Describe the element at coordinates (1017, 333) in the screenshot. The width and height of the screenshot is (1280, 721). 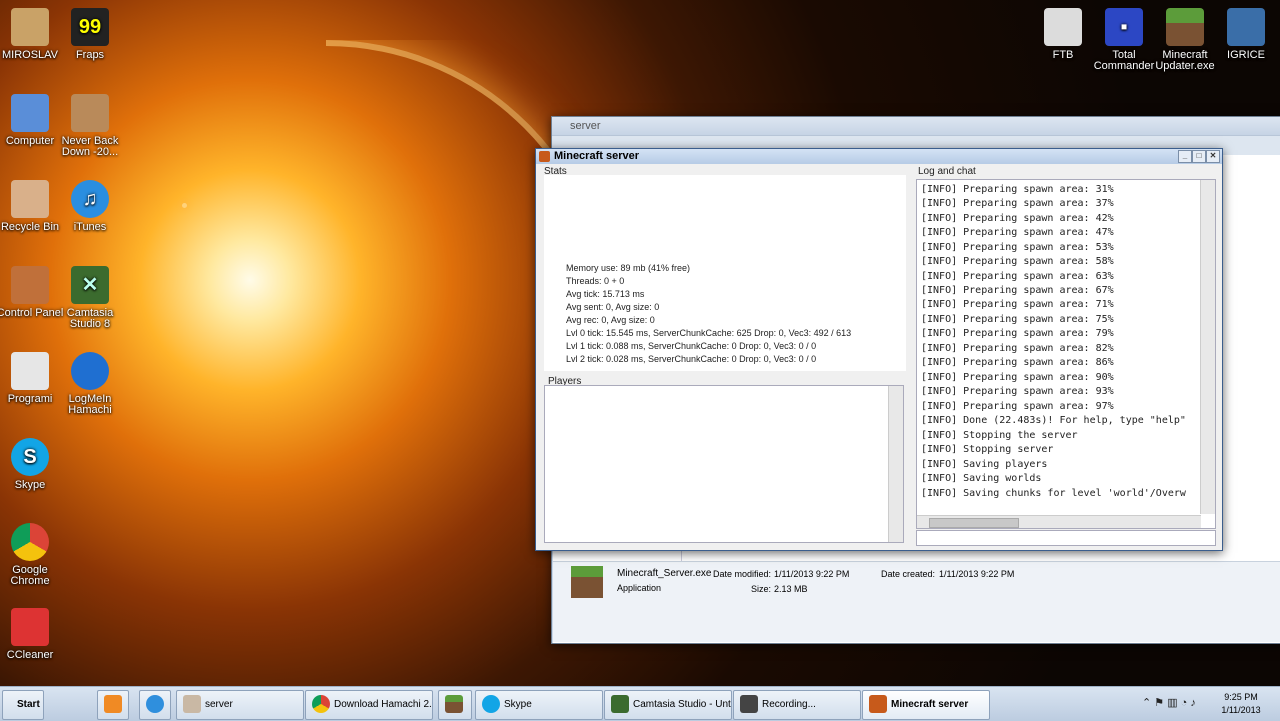
I see `log-line: [INFO] Preparing spawn area: 79%` at that location.